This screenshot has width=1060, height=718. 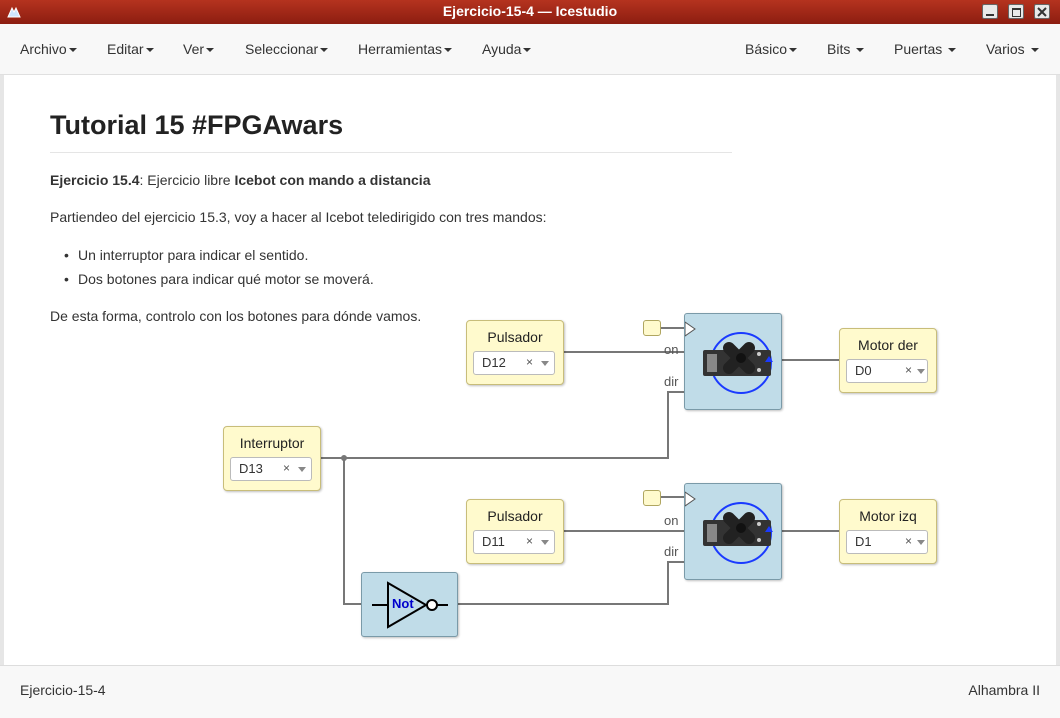 What do you see at coordinates (887, 542) in the screenshot?
I see `pin-select-d1: D1 ×` at bounding box center [887, 542].